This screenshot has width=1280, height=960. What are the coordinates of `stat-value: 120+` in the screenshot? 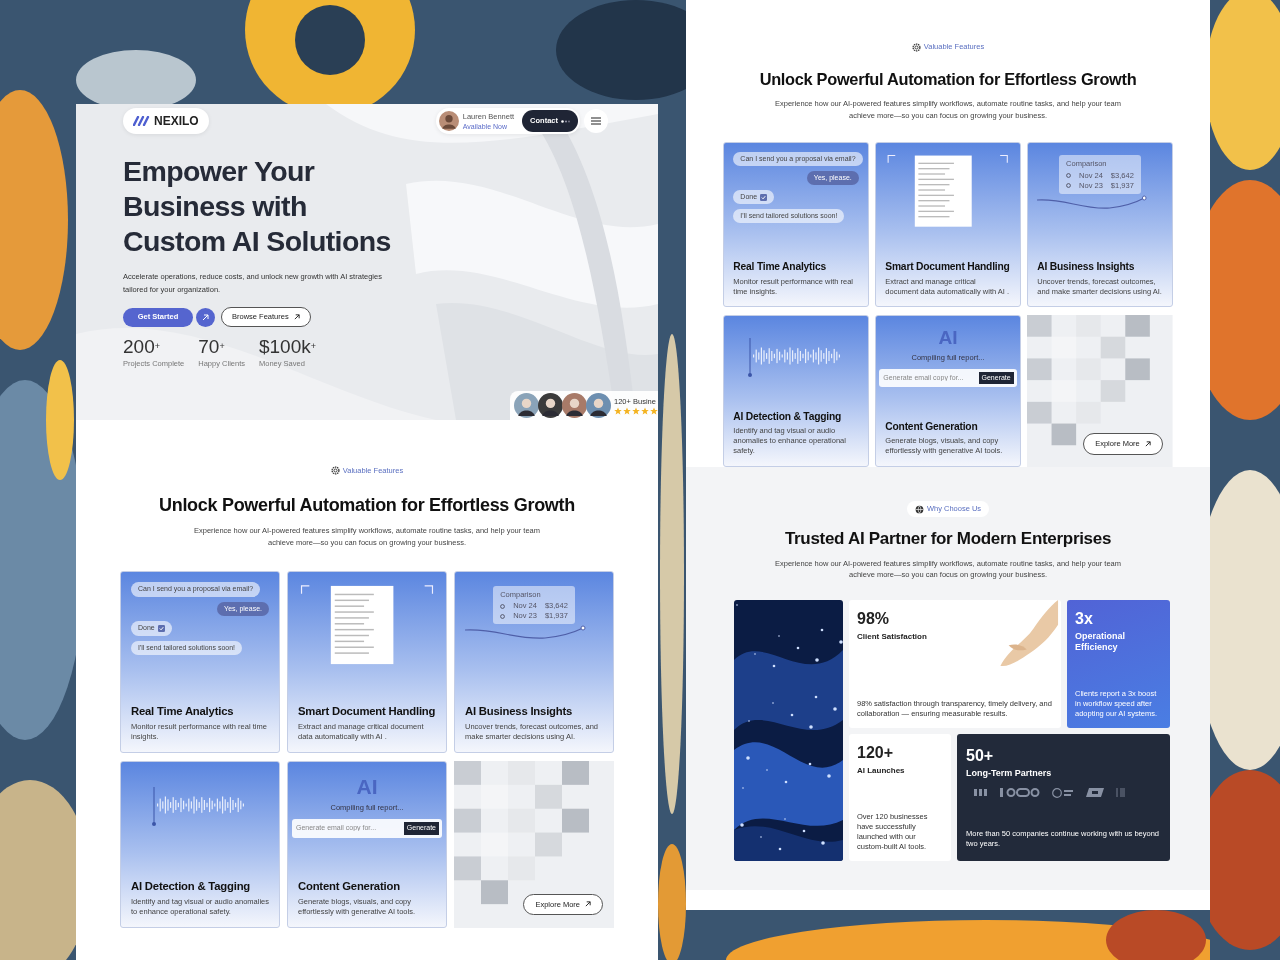 It's located at (876, 752).